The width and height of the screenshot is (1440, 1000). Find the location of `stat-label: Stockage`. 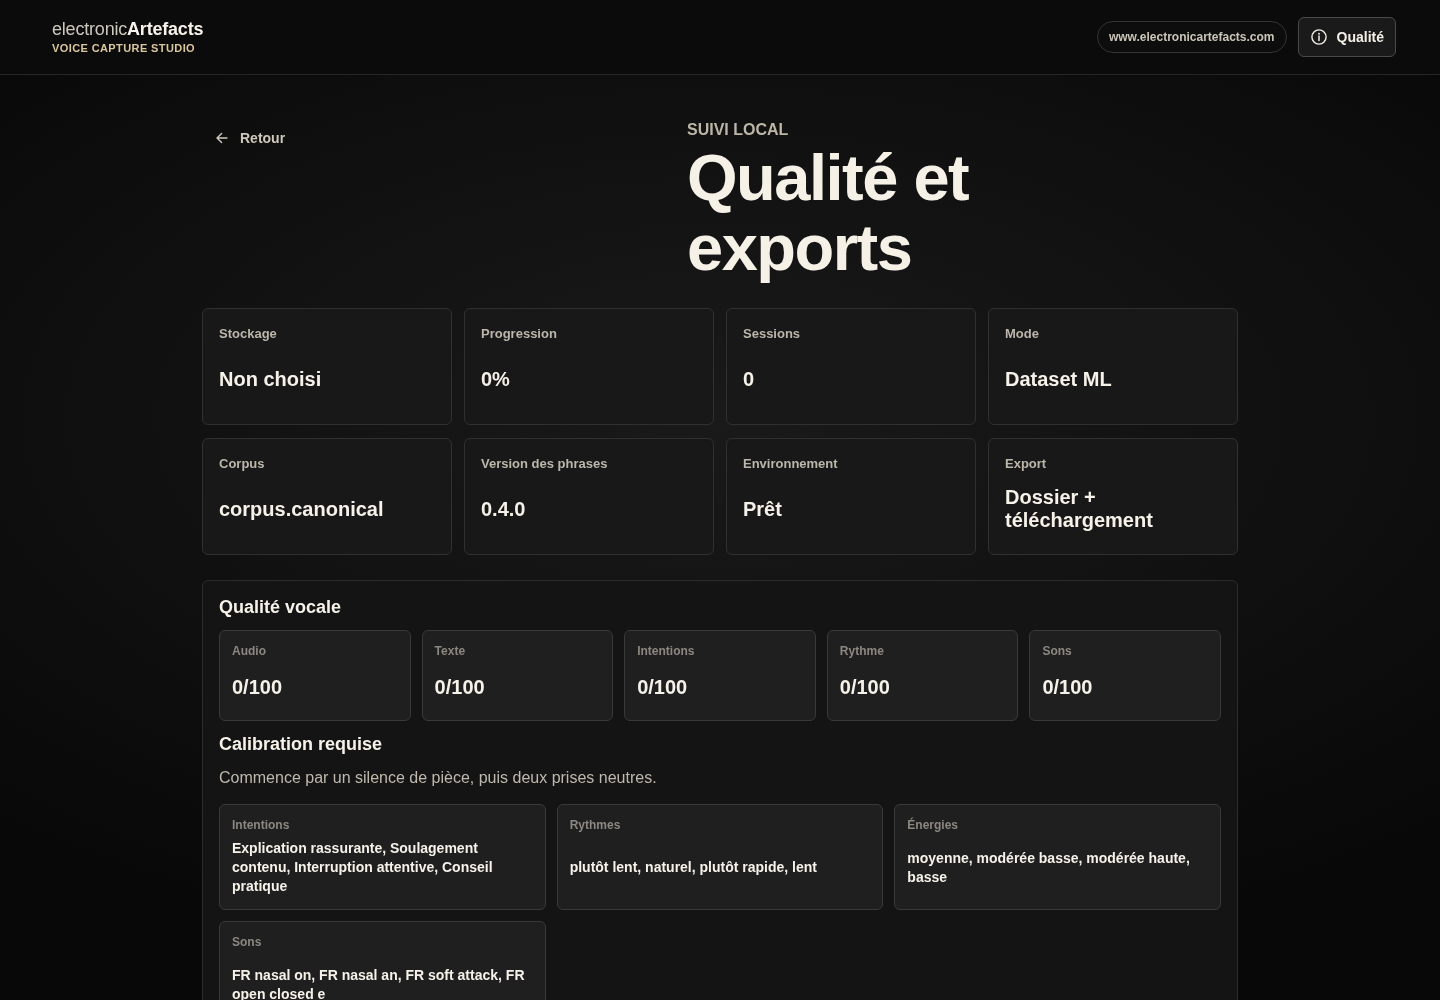

stat-label: Stockage is located at coordinates (248, 334).